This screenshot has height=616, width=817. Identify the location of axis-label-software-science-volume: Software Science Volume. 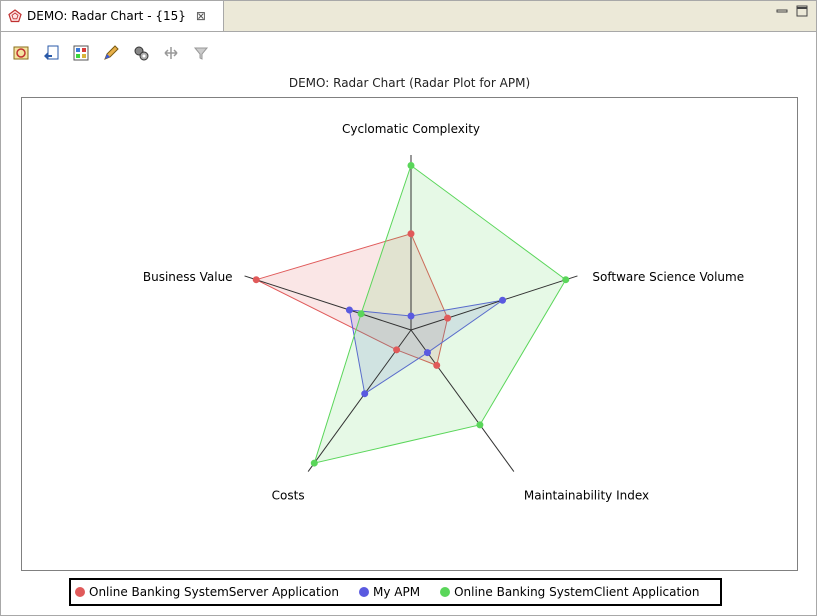
(668, 277).